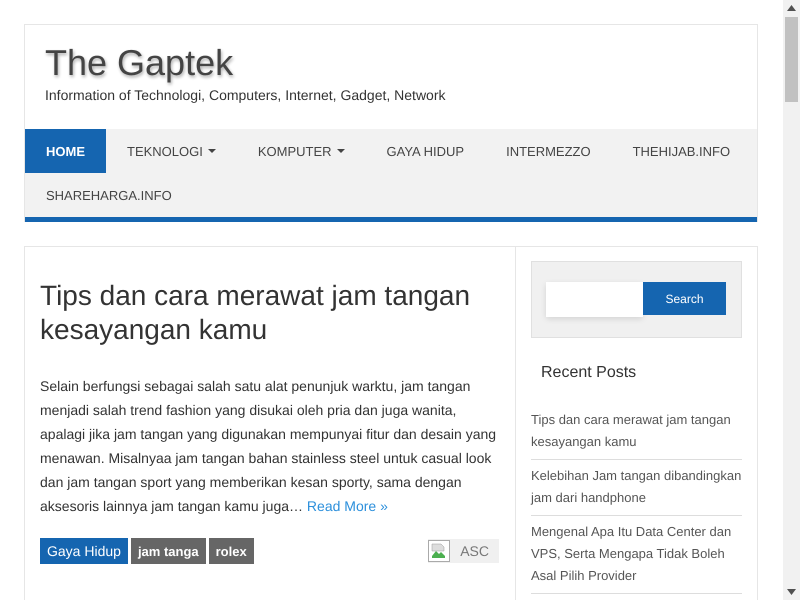 The image size is (800, 600). What do you see at coordinates (636, 555) in the screenshot?
I see `recent-post-link: Mengenal Apa Itu Data Center dan VPS, Serta Mengapa Tidak Boleh Asal Pilih Provider` at bounding box center [636, 555].